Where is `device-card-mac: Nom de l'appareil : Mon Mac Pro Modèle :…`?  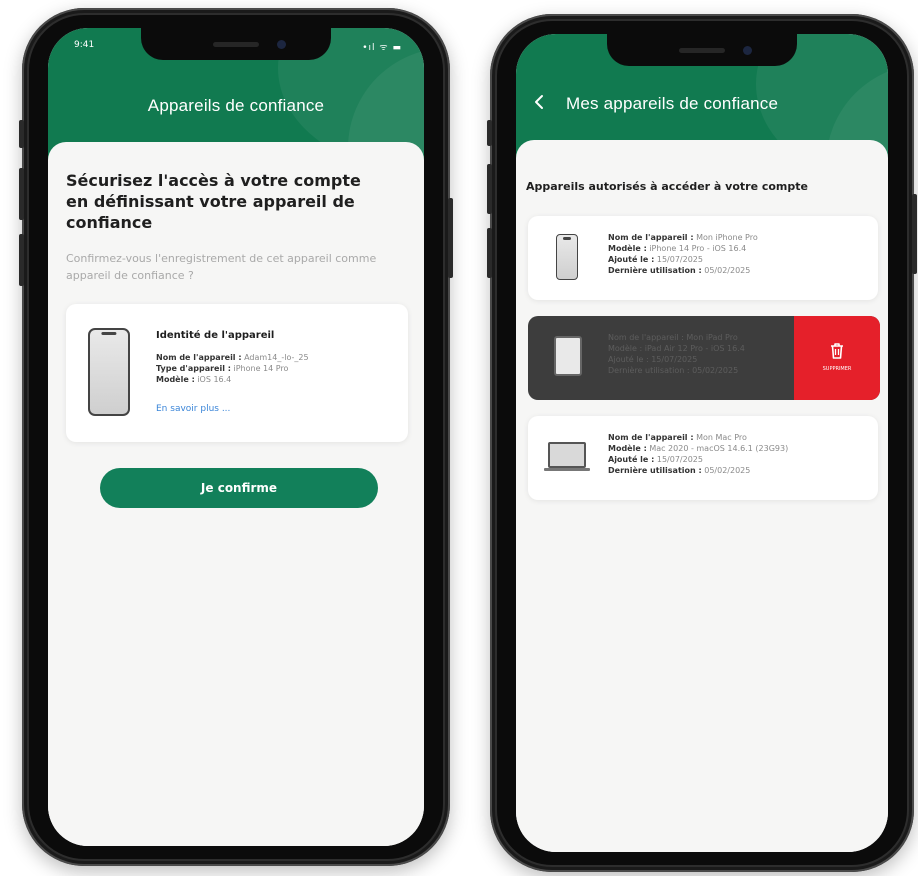
device-card-mac: Nom de l'appareil : Mon Mac Pro Modèle :… is located at coordinates (703, 458).